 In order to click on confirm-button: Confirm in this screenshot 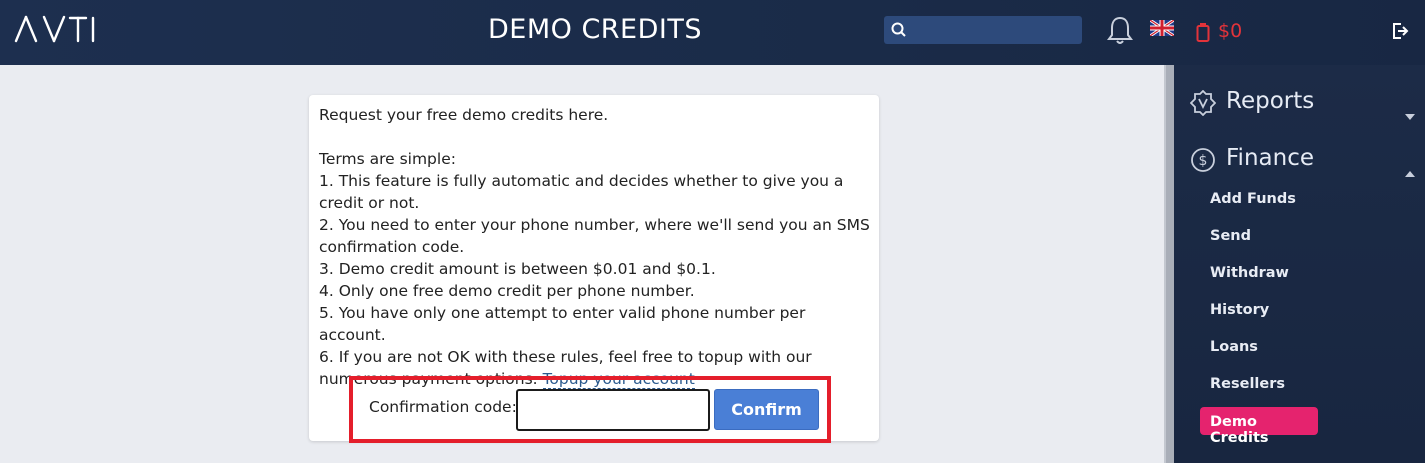, I will do `click(766, 409)`.